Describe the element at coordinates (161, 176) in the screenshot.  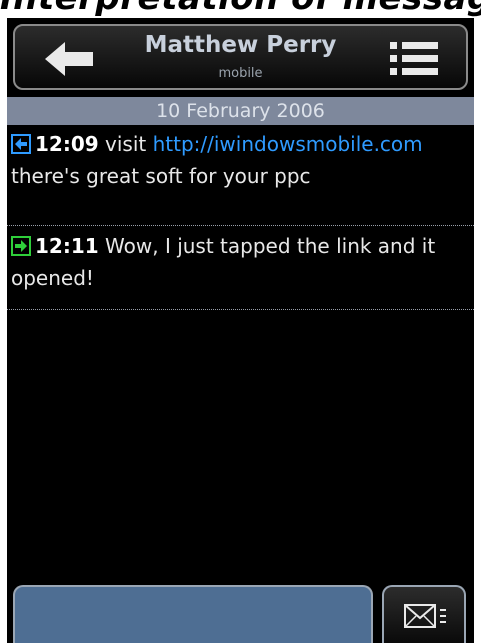
I see `message-text: there's great soft for your ppc` at that location.